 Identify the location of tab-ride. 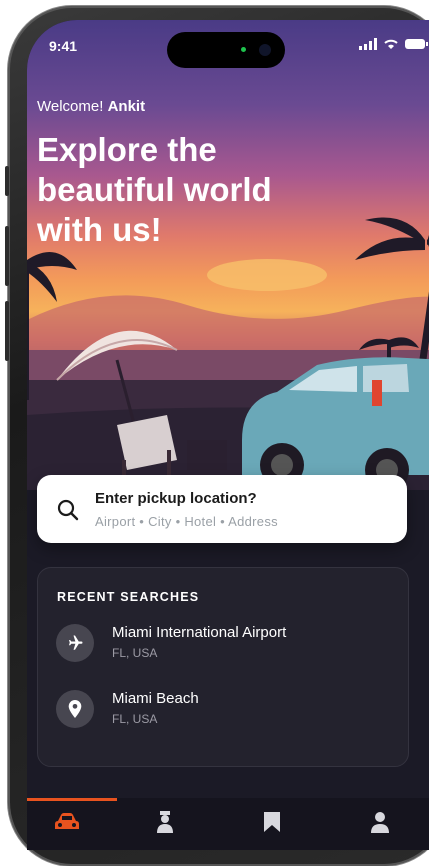
(67, 822).